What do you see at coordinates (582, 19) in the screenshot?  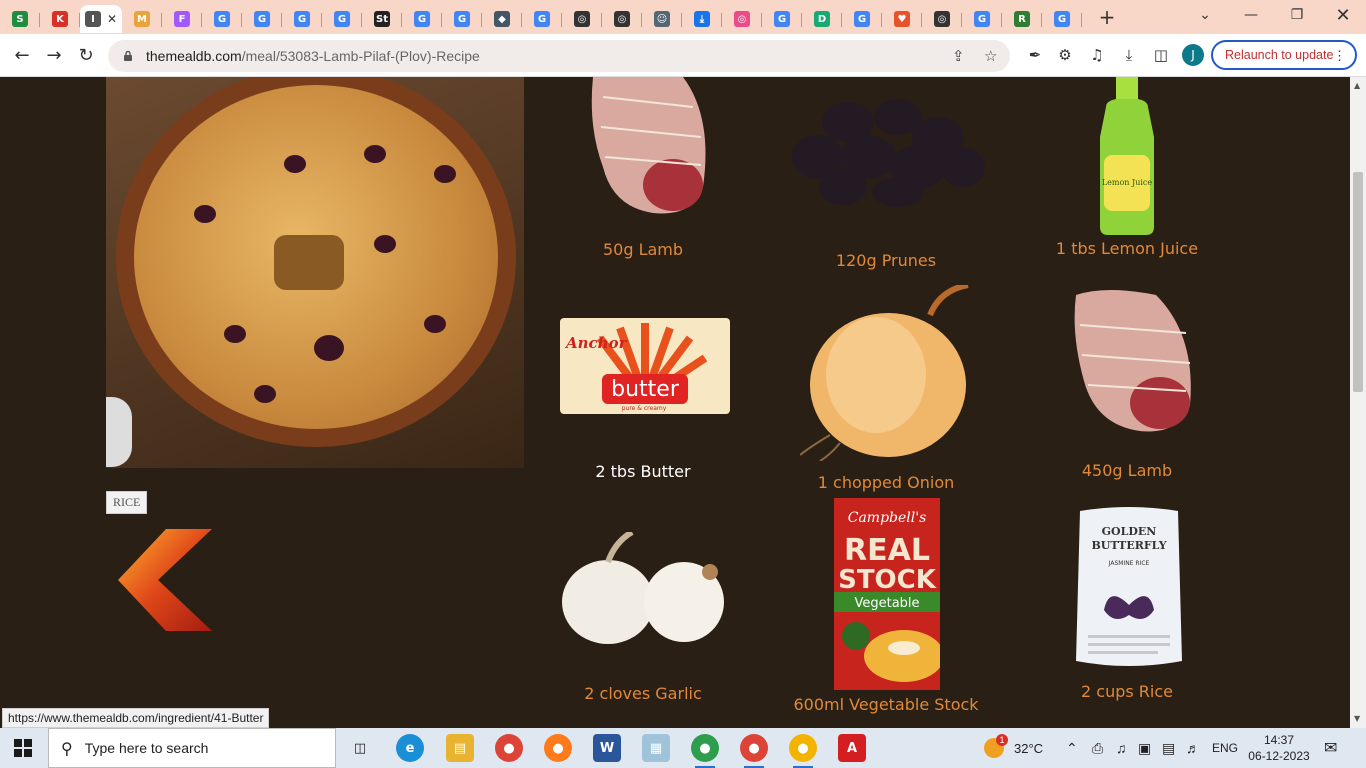 I see `browser-tab-14: ◎` at bounding box center [582, 19].